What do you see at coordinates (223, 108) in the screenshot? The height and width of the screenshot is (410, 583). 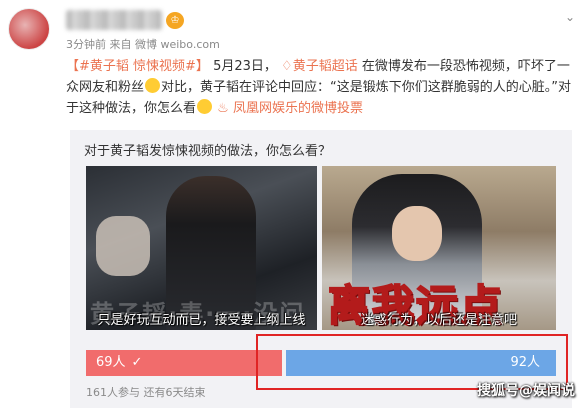 I see `poll-icon: ♨` at bounding box center [223, 108].